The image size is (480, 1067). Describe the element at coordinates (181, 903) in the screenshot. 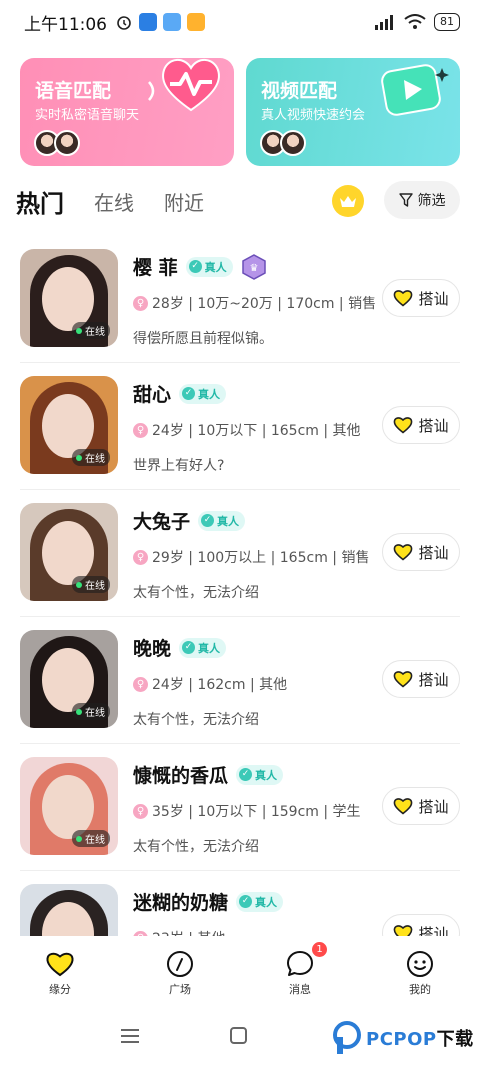

I see `user-name: 迷糊的奶糖` at that location.